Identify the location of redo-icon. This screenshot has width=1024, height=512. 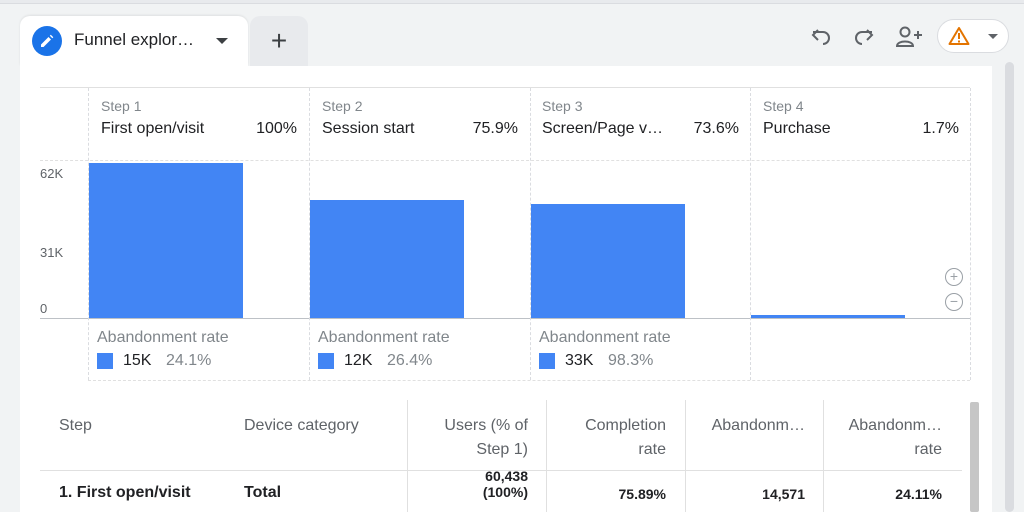
(864, 37).